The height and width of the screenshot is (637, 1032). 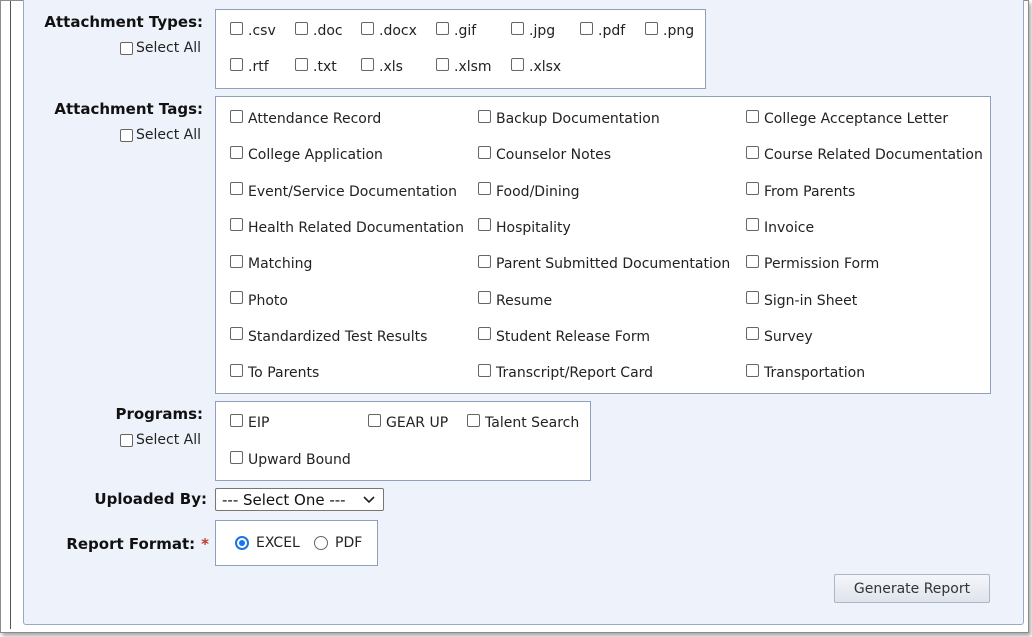 What do you see at coordinates (249, 66) in the screenshot?
I see `type-option: .rtf` at bounding box center [249, 66].